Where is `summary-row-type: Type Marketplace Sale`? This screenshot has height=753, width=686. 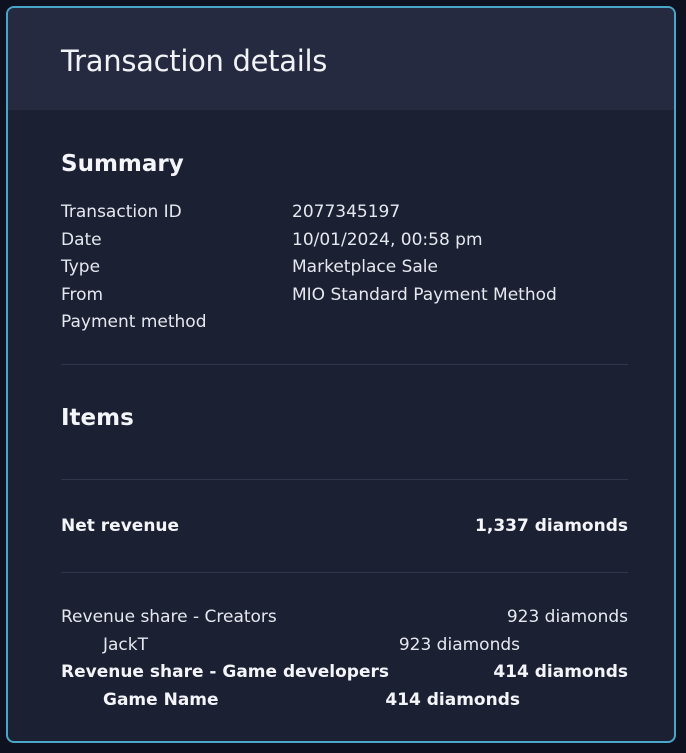
summary-row-type: Type Marketplace Sale is located at coordinates (343, 268).